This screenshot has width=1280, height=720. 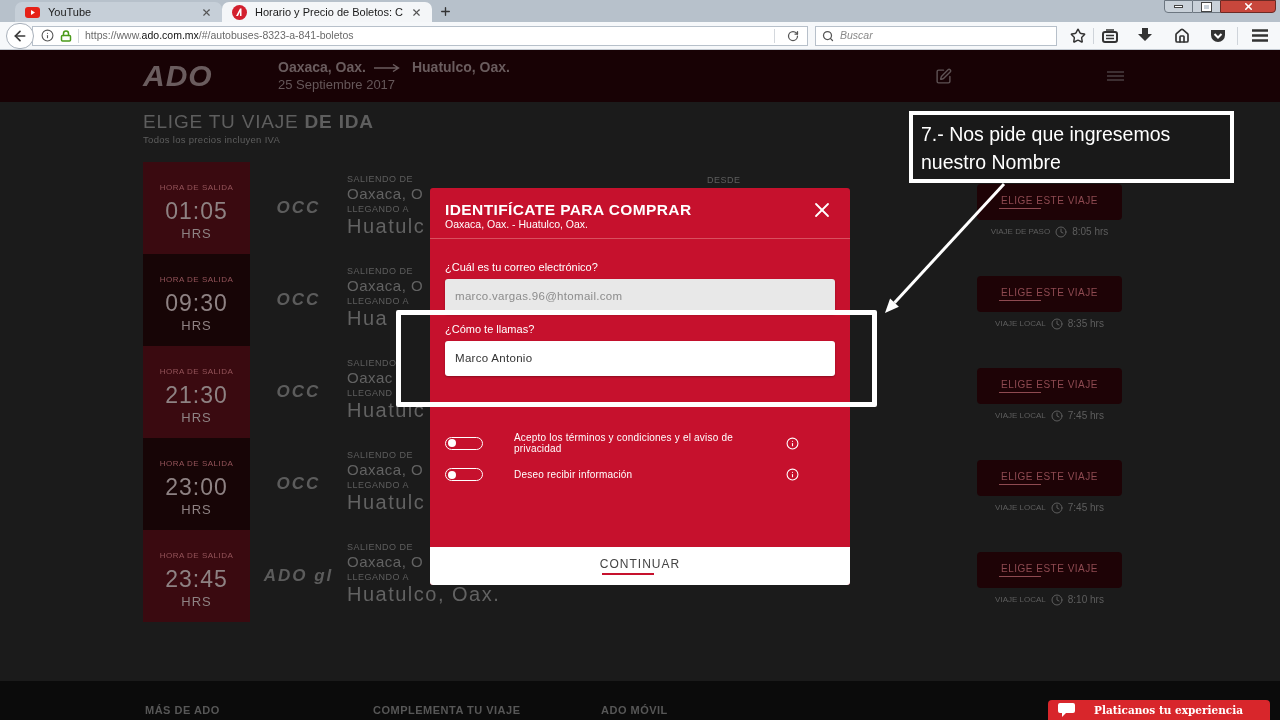 What do you see at coordinates (337, 85) in the screenshot?
I see `travel-date: 25 Septiembre 2017` at bounding box center [337, 85].